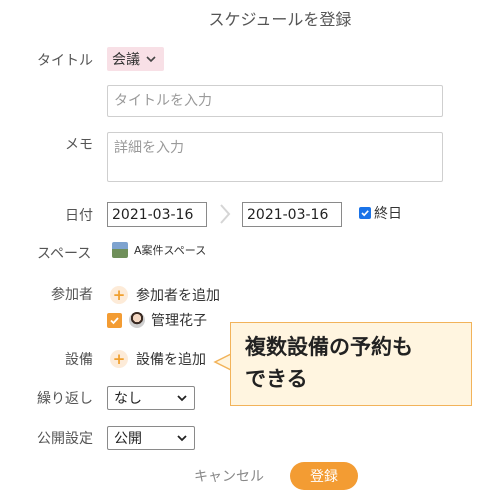 The width and height of the screenshot is (500, 500). Describe the element at coordinates (329, 347) in the screenshot. I see `callout-line-1: 複数設備の予約も` at that location.